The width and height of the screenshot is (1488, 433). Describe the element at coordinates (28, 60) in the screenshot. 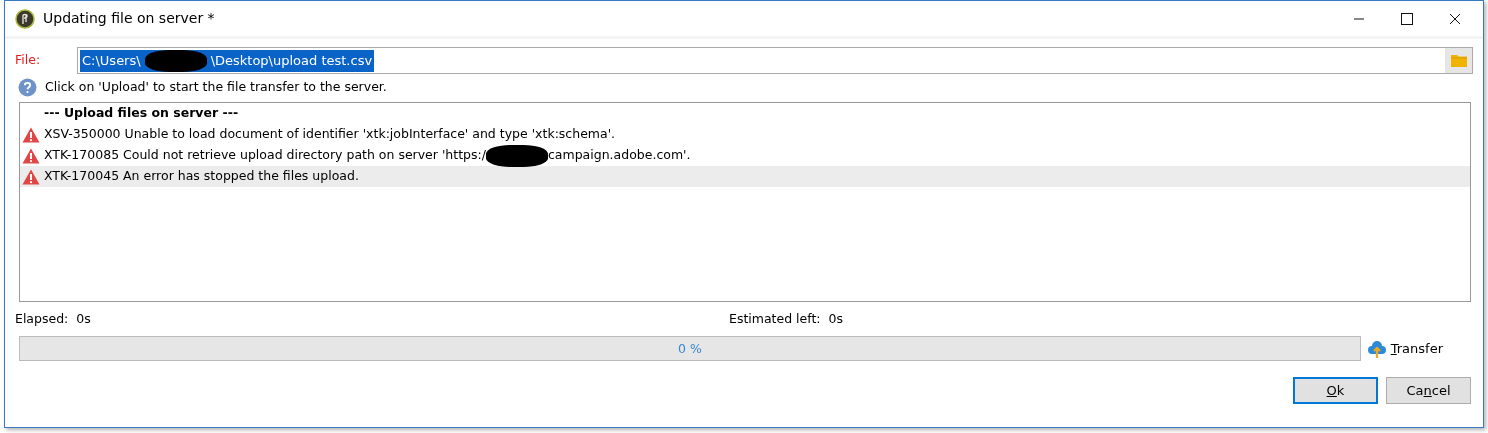

I see `file-label: File:` at that location.